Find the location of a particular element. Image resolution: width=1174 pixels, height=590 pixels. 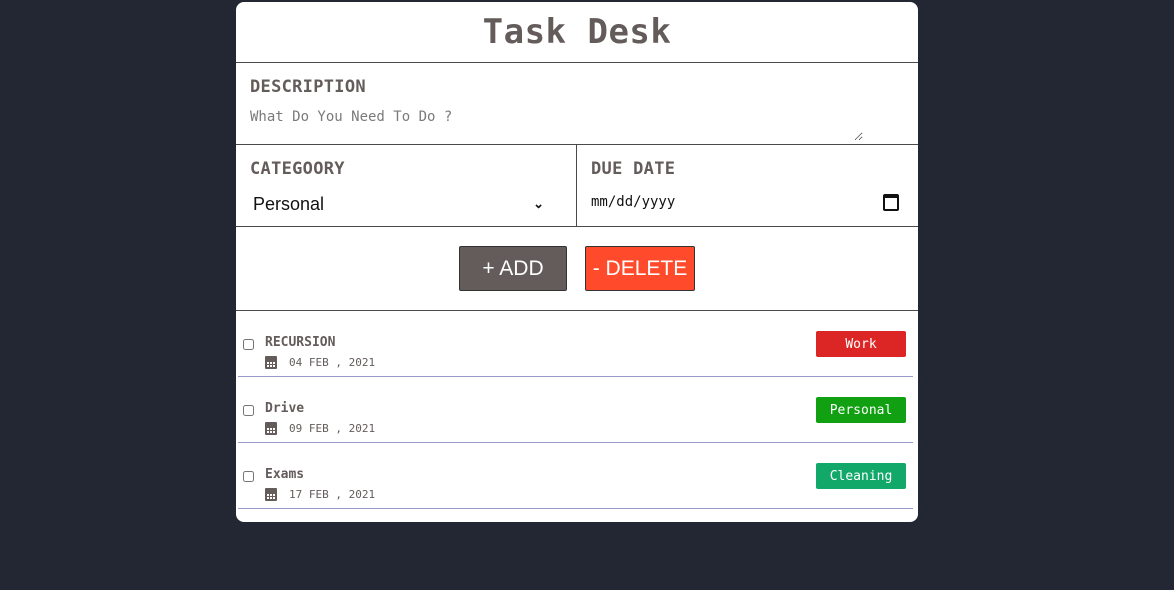

due-date-placeholder: mm/dd/yyyy is located at coordinates (633, 202).